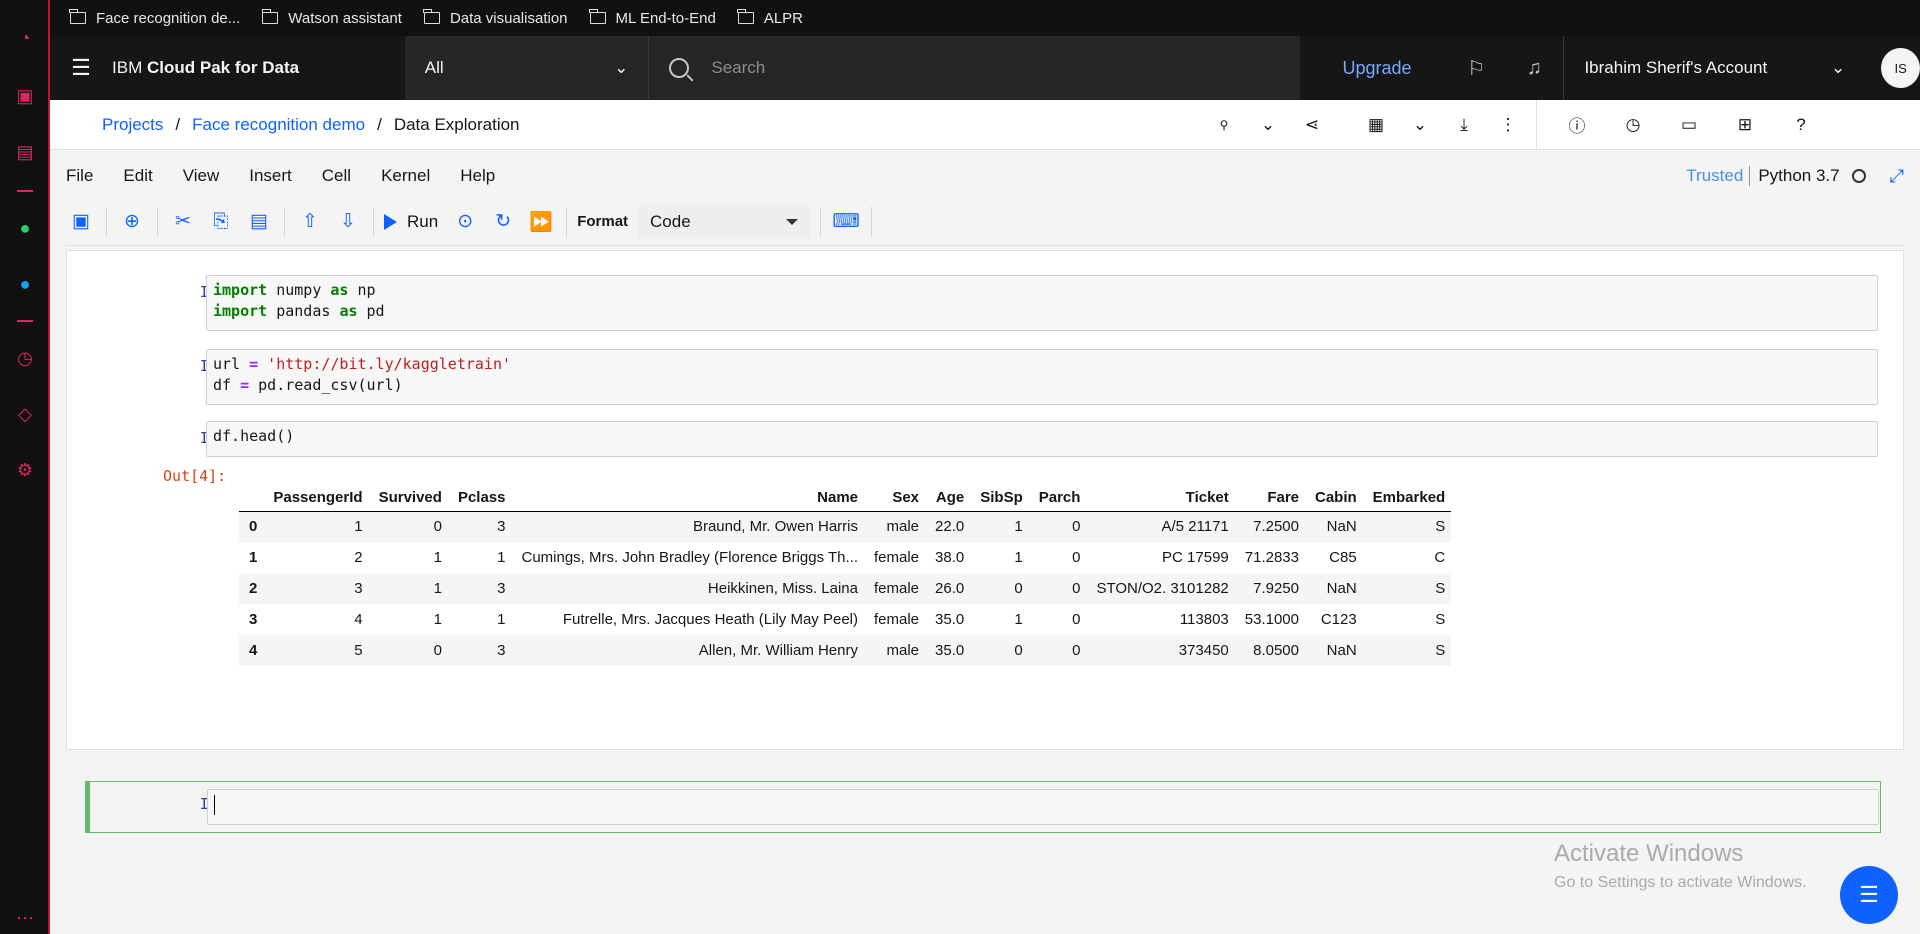 Image resolution: width=1920 pixels, height=934 pixels. I want to click on notification-bell-icon: ♫, so click(1534, 68).